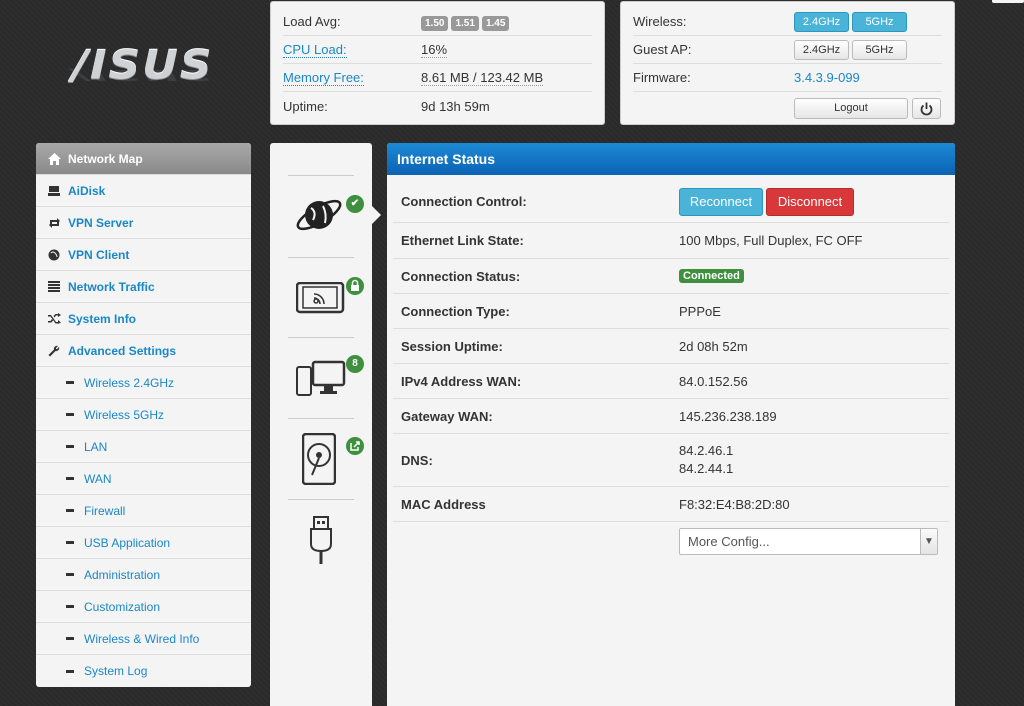 The width and height of the screenshot is (1024, 706). What do you see at coordinates (662, 77) in the screenshot?
I see `firmware-label: Firmware:` at bounding box center [662, 77].